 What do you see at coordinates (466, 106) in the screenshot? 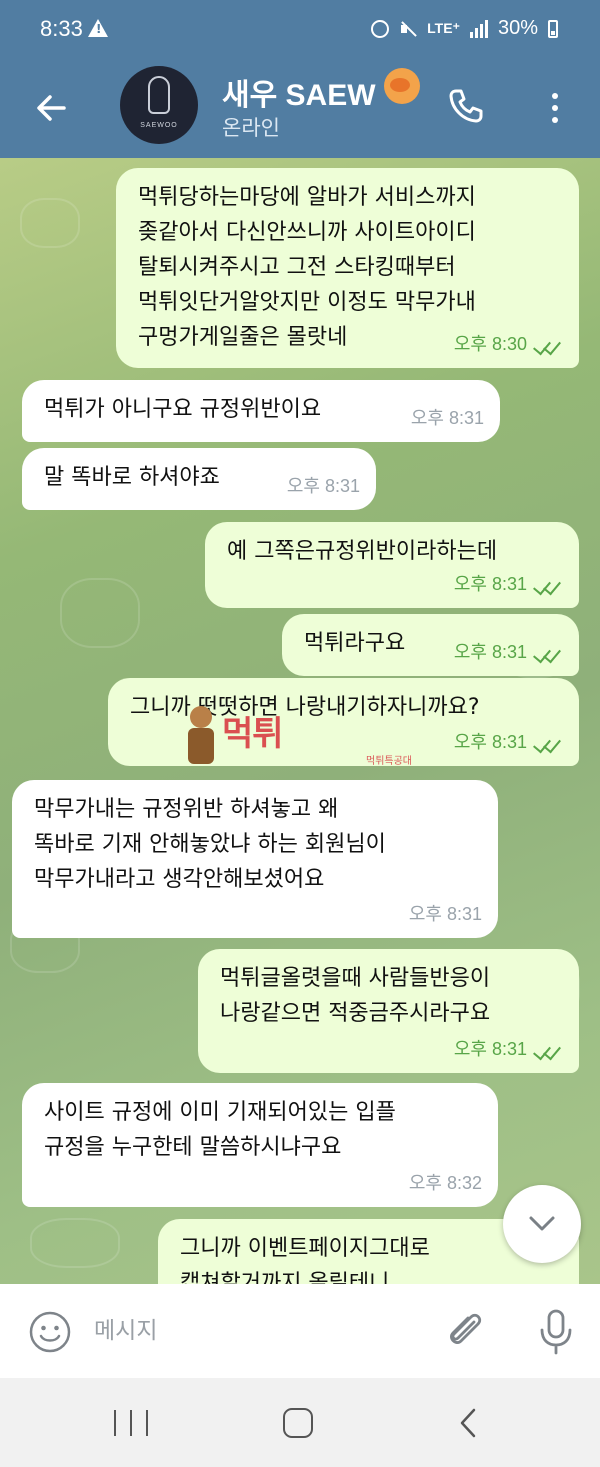
I see `phone-icon` at bounding box center [466, 106].